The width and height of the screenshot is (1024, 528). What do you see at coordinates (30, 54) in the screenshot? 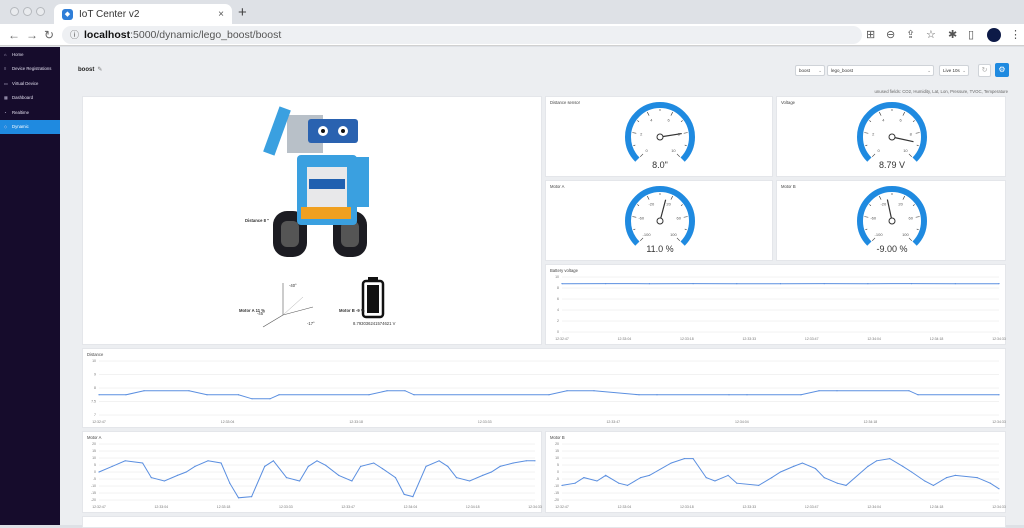
I see `sidebar-item-home: ⌂Home` at bounding box center [30, 54].